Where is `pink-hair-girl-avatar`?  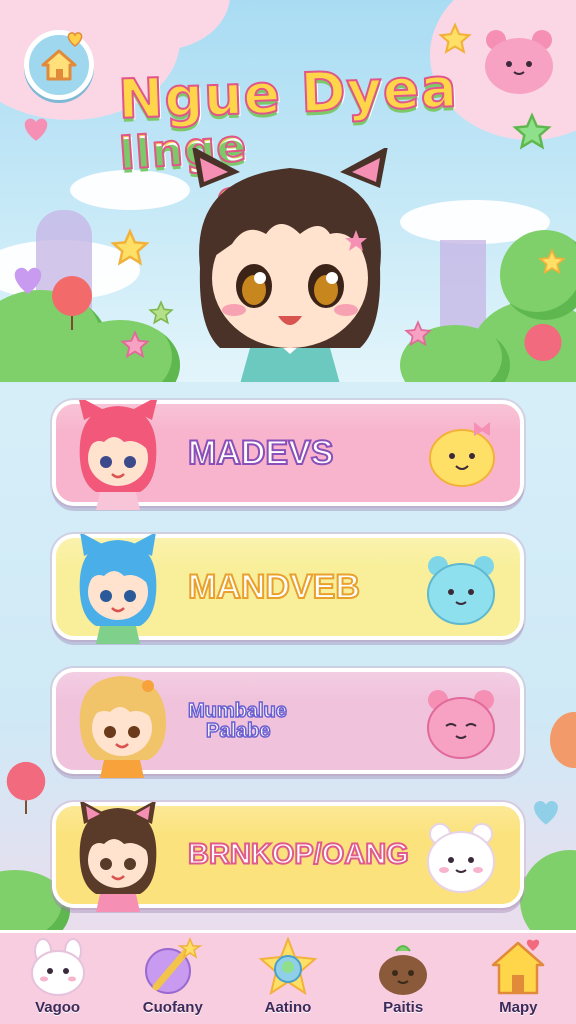
pink-hair-girl-avatar is located at coordinates (118, 455).